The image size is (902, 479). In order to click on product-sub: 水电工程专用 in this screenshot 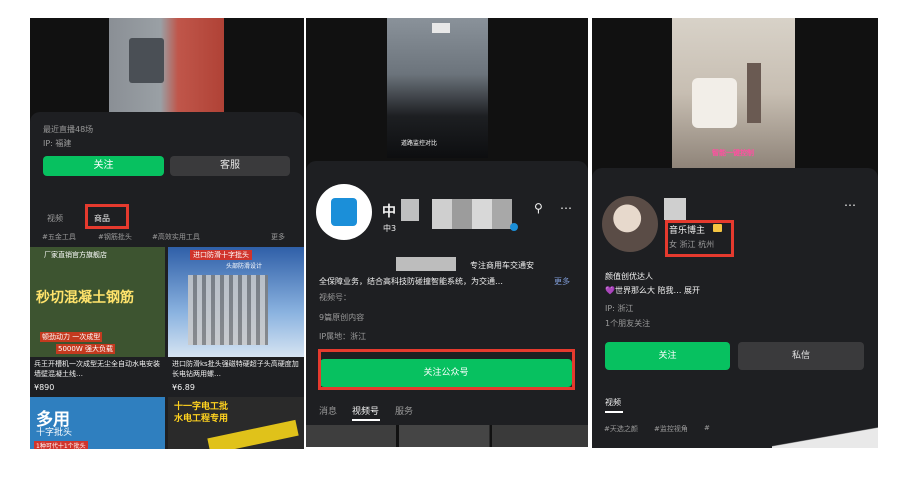, I will do `click(201, 419)`.